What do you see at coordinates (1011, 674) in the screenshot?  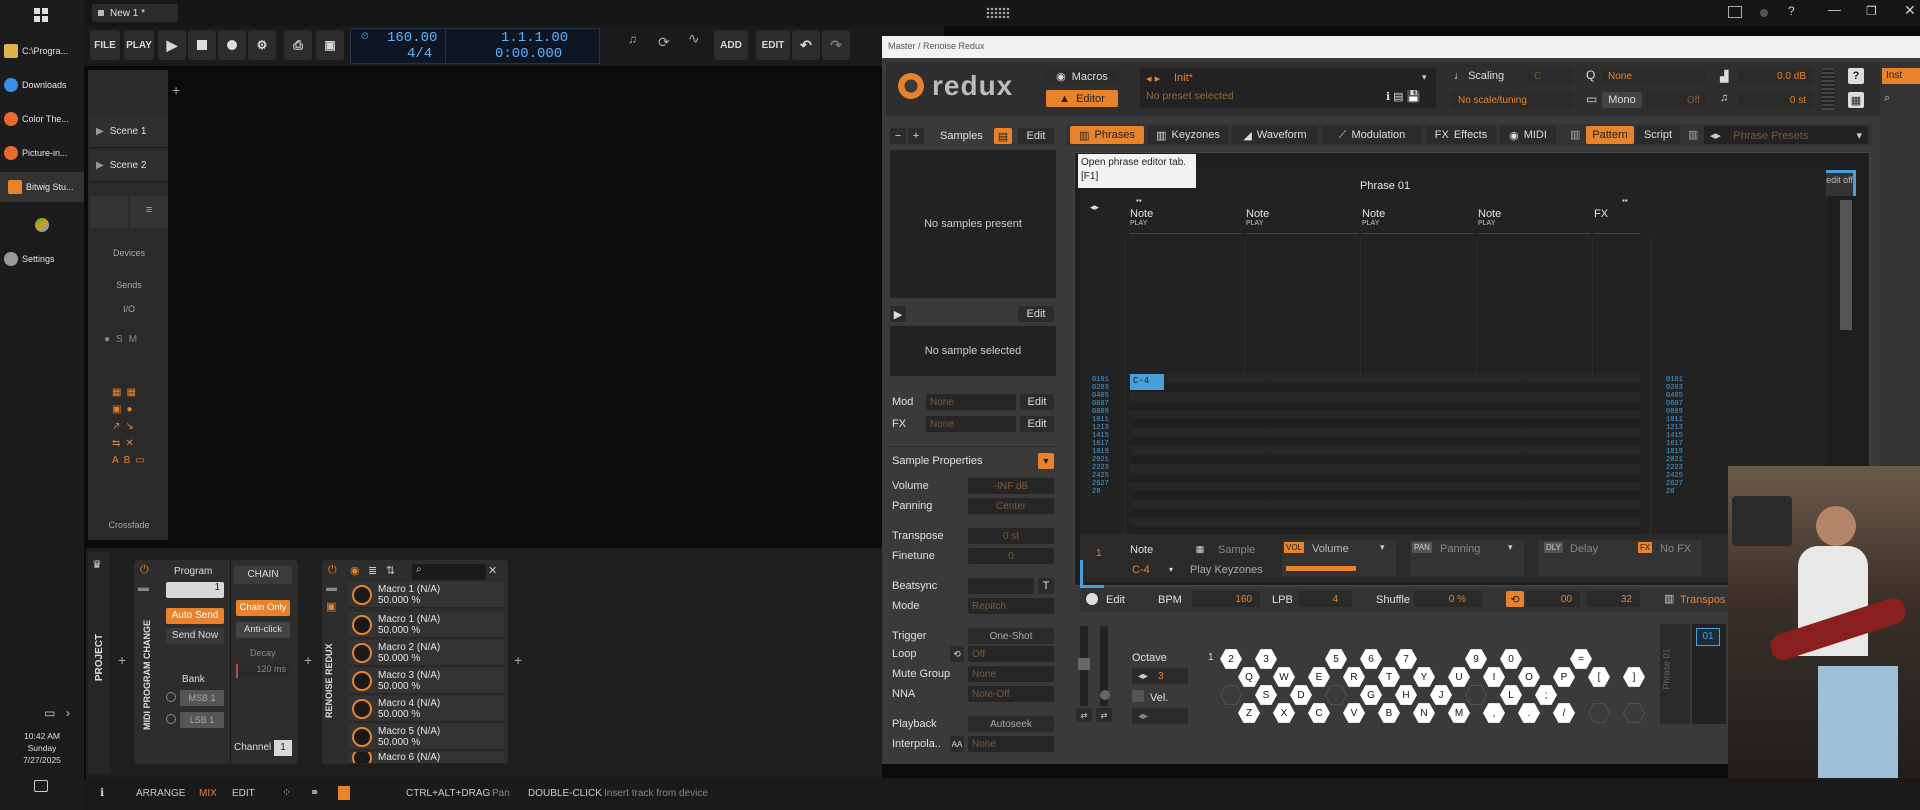 I see `mute-group-select: None` at bounding box center [1011, 674].